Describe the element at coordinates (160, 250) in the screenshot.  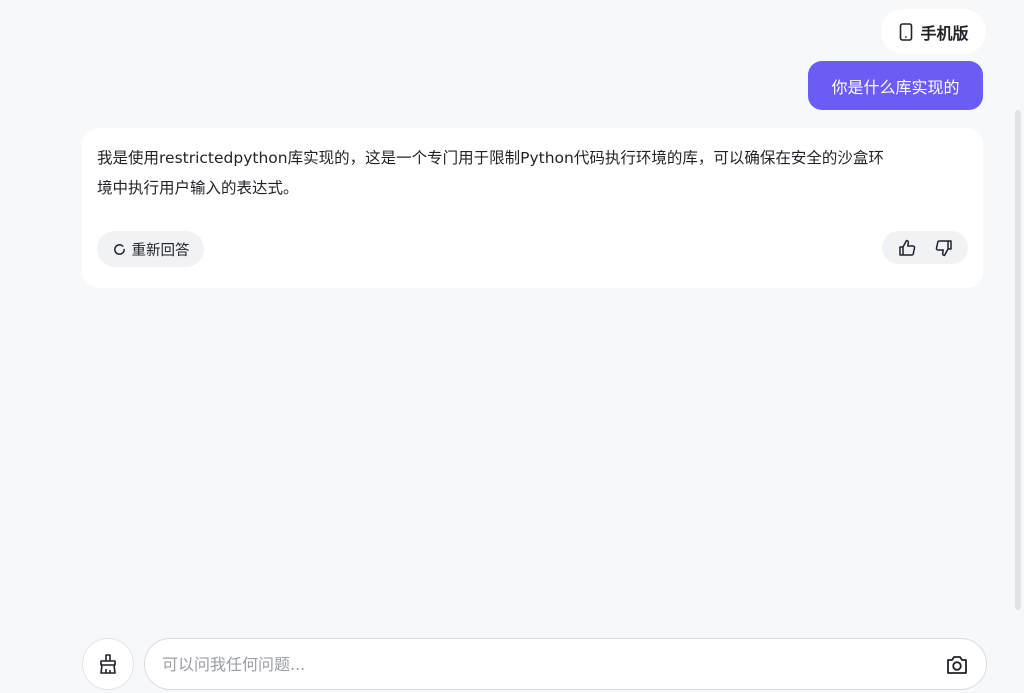
I see `regenerate-label: 重新回答` at that location.